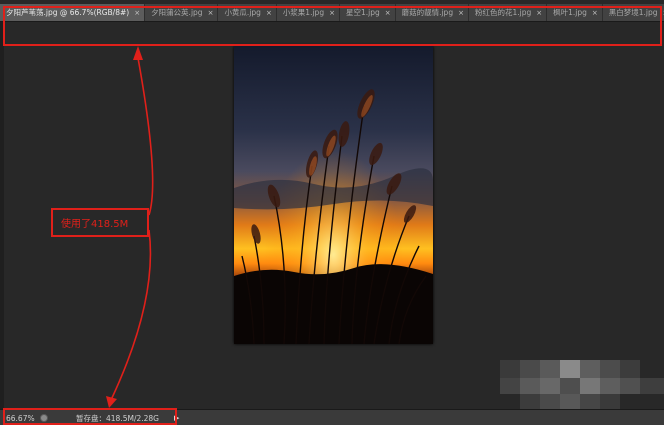  What do you see at coordinates (2, 215) in the screenshot?
I see `left-panel-edge` at bounding box center [2, 215].